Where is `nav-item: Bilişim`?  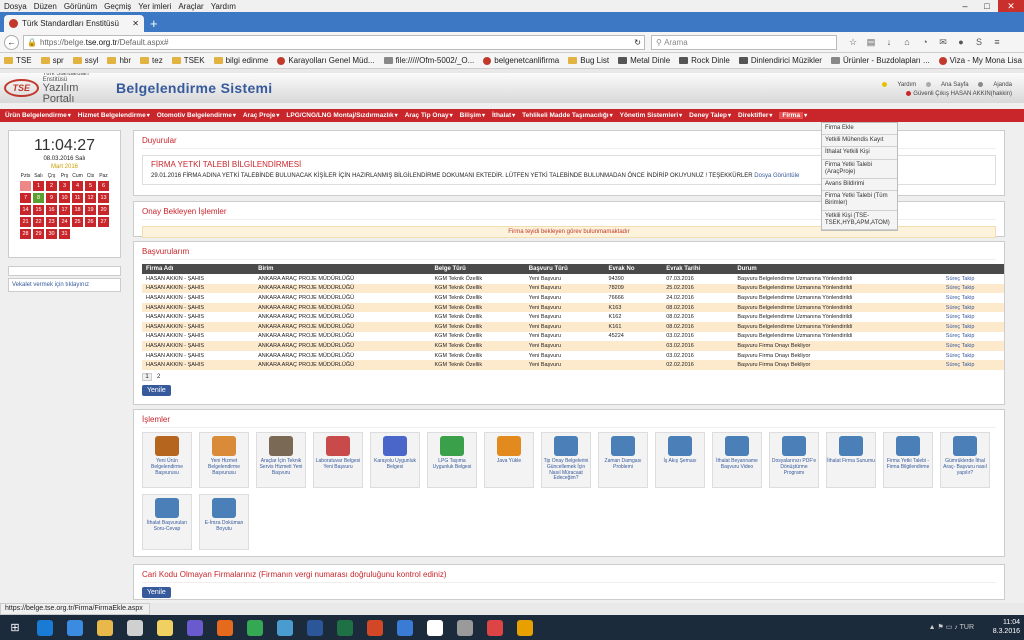
nav-item: Bilişim is located at coordinates (470, 115).